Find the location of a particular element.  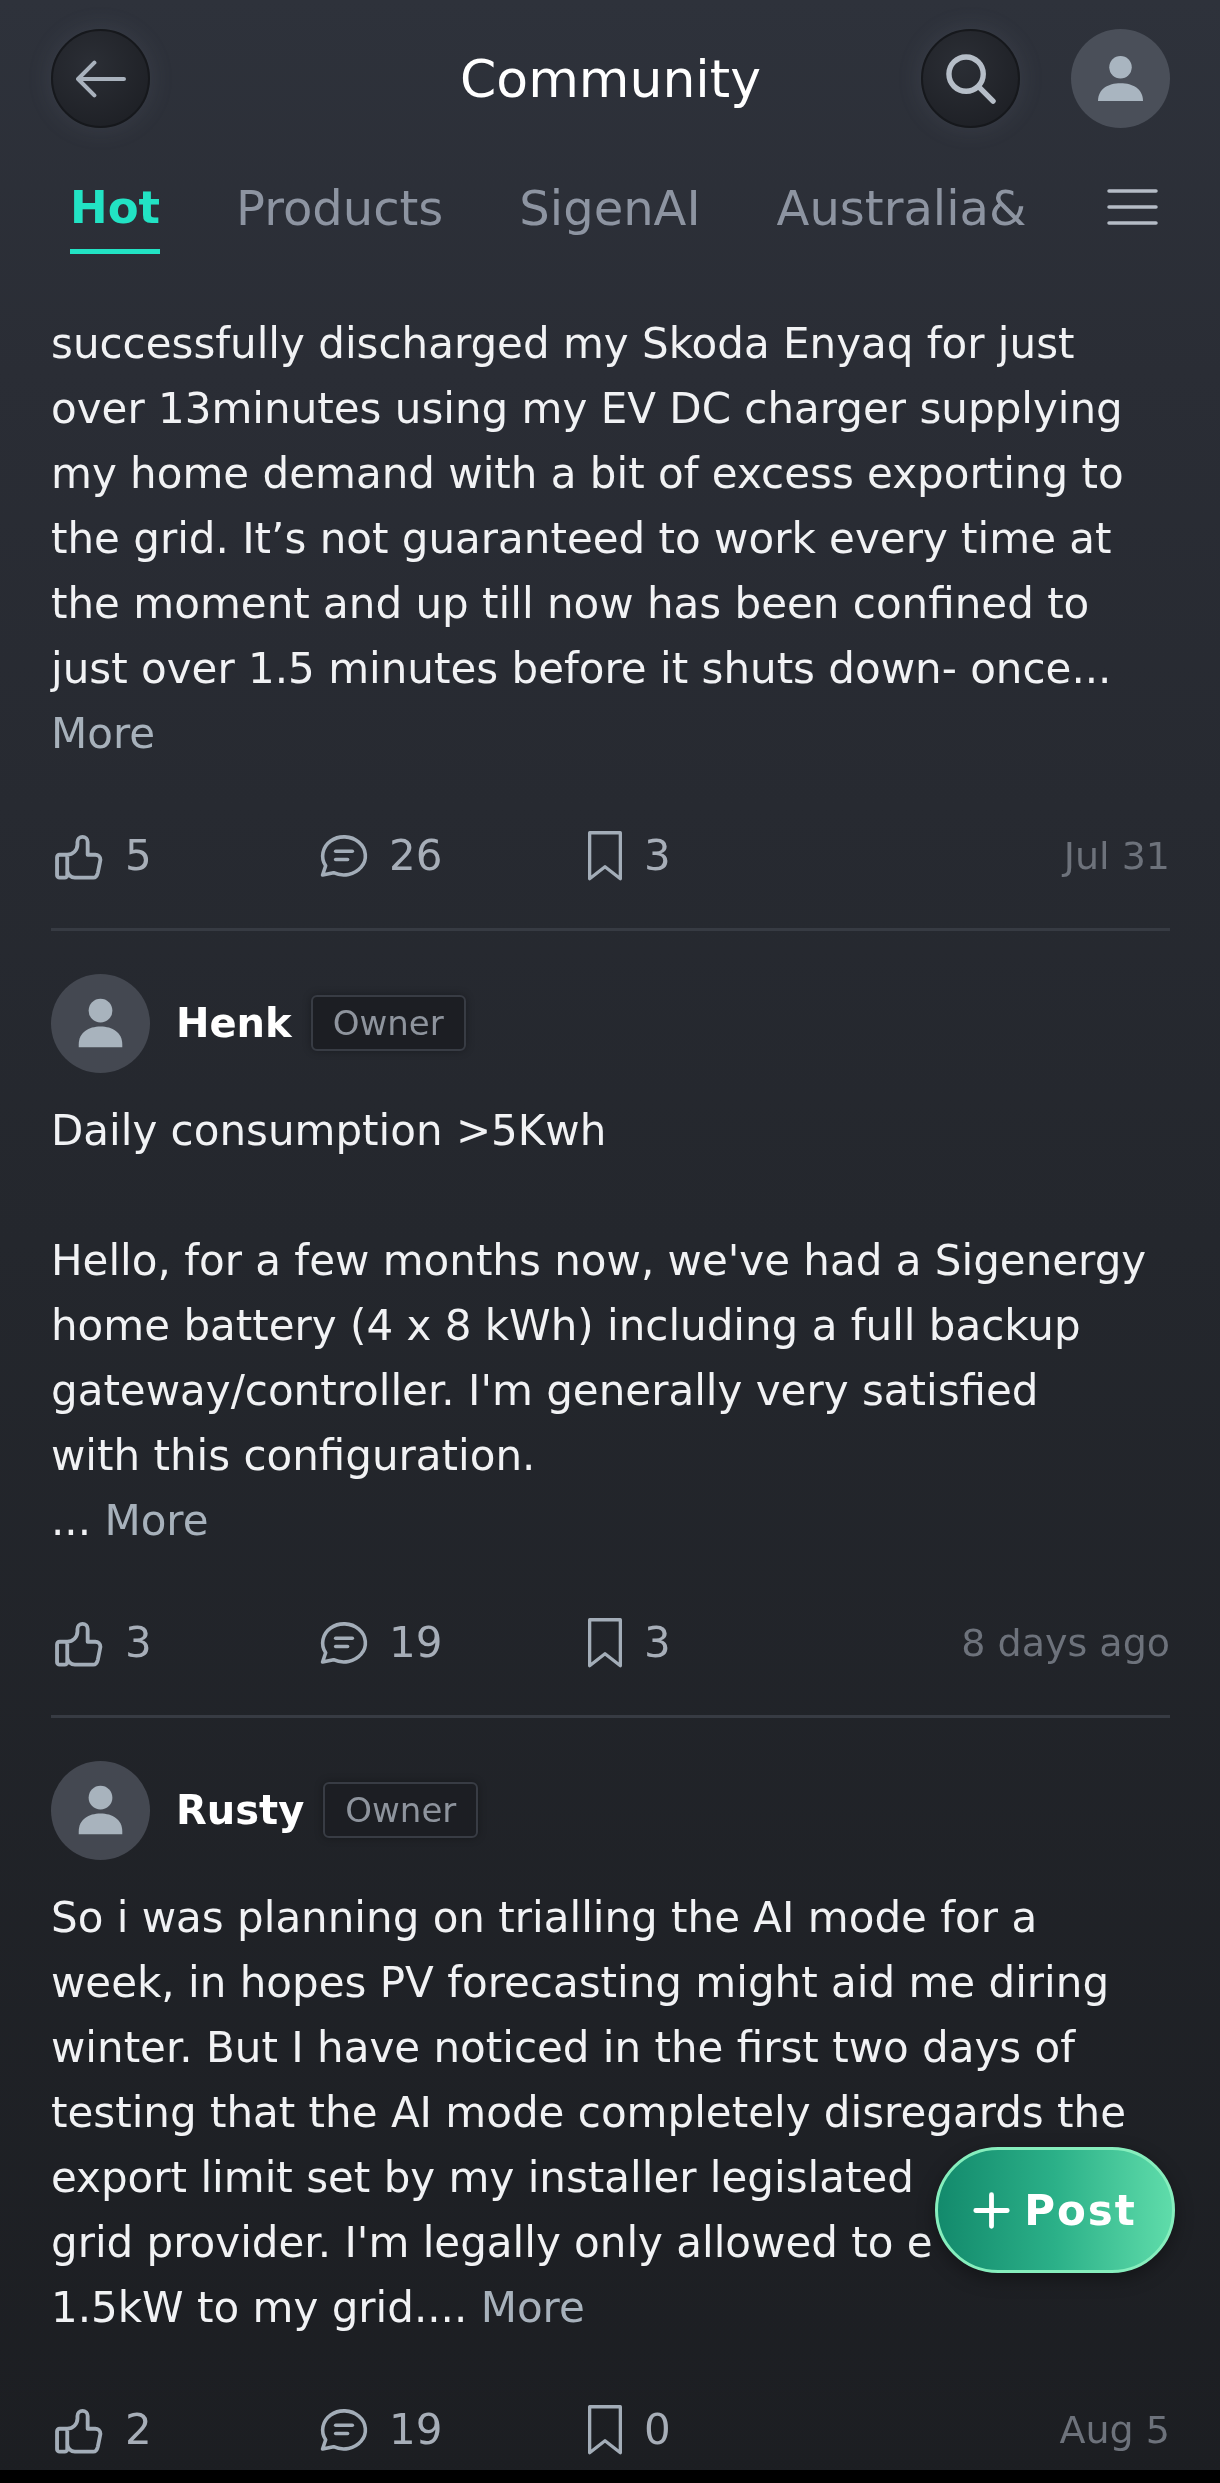

arrow-left-icon is located at coordinates (100, 78).